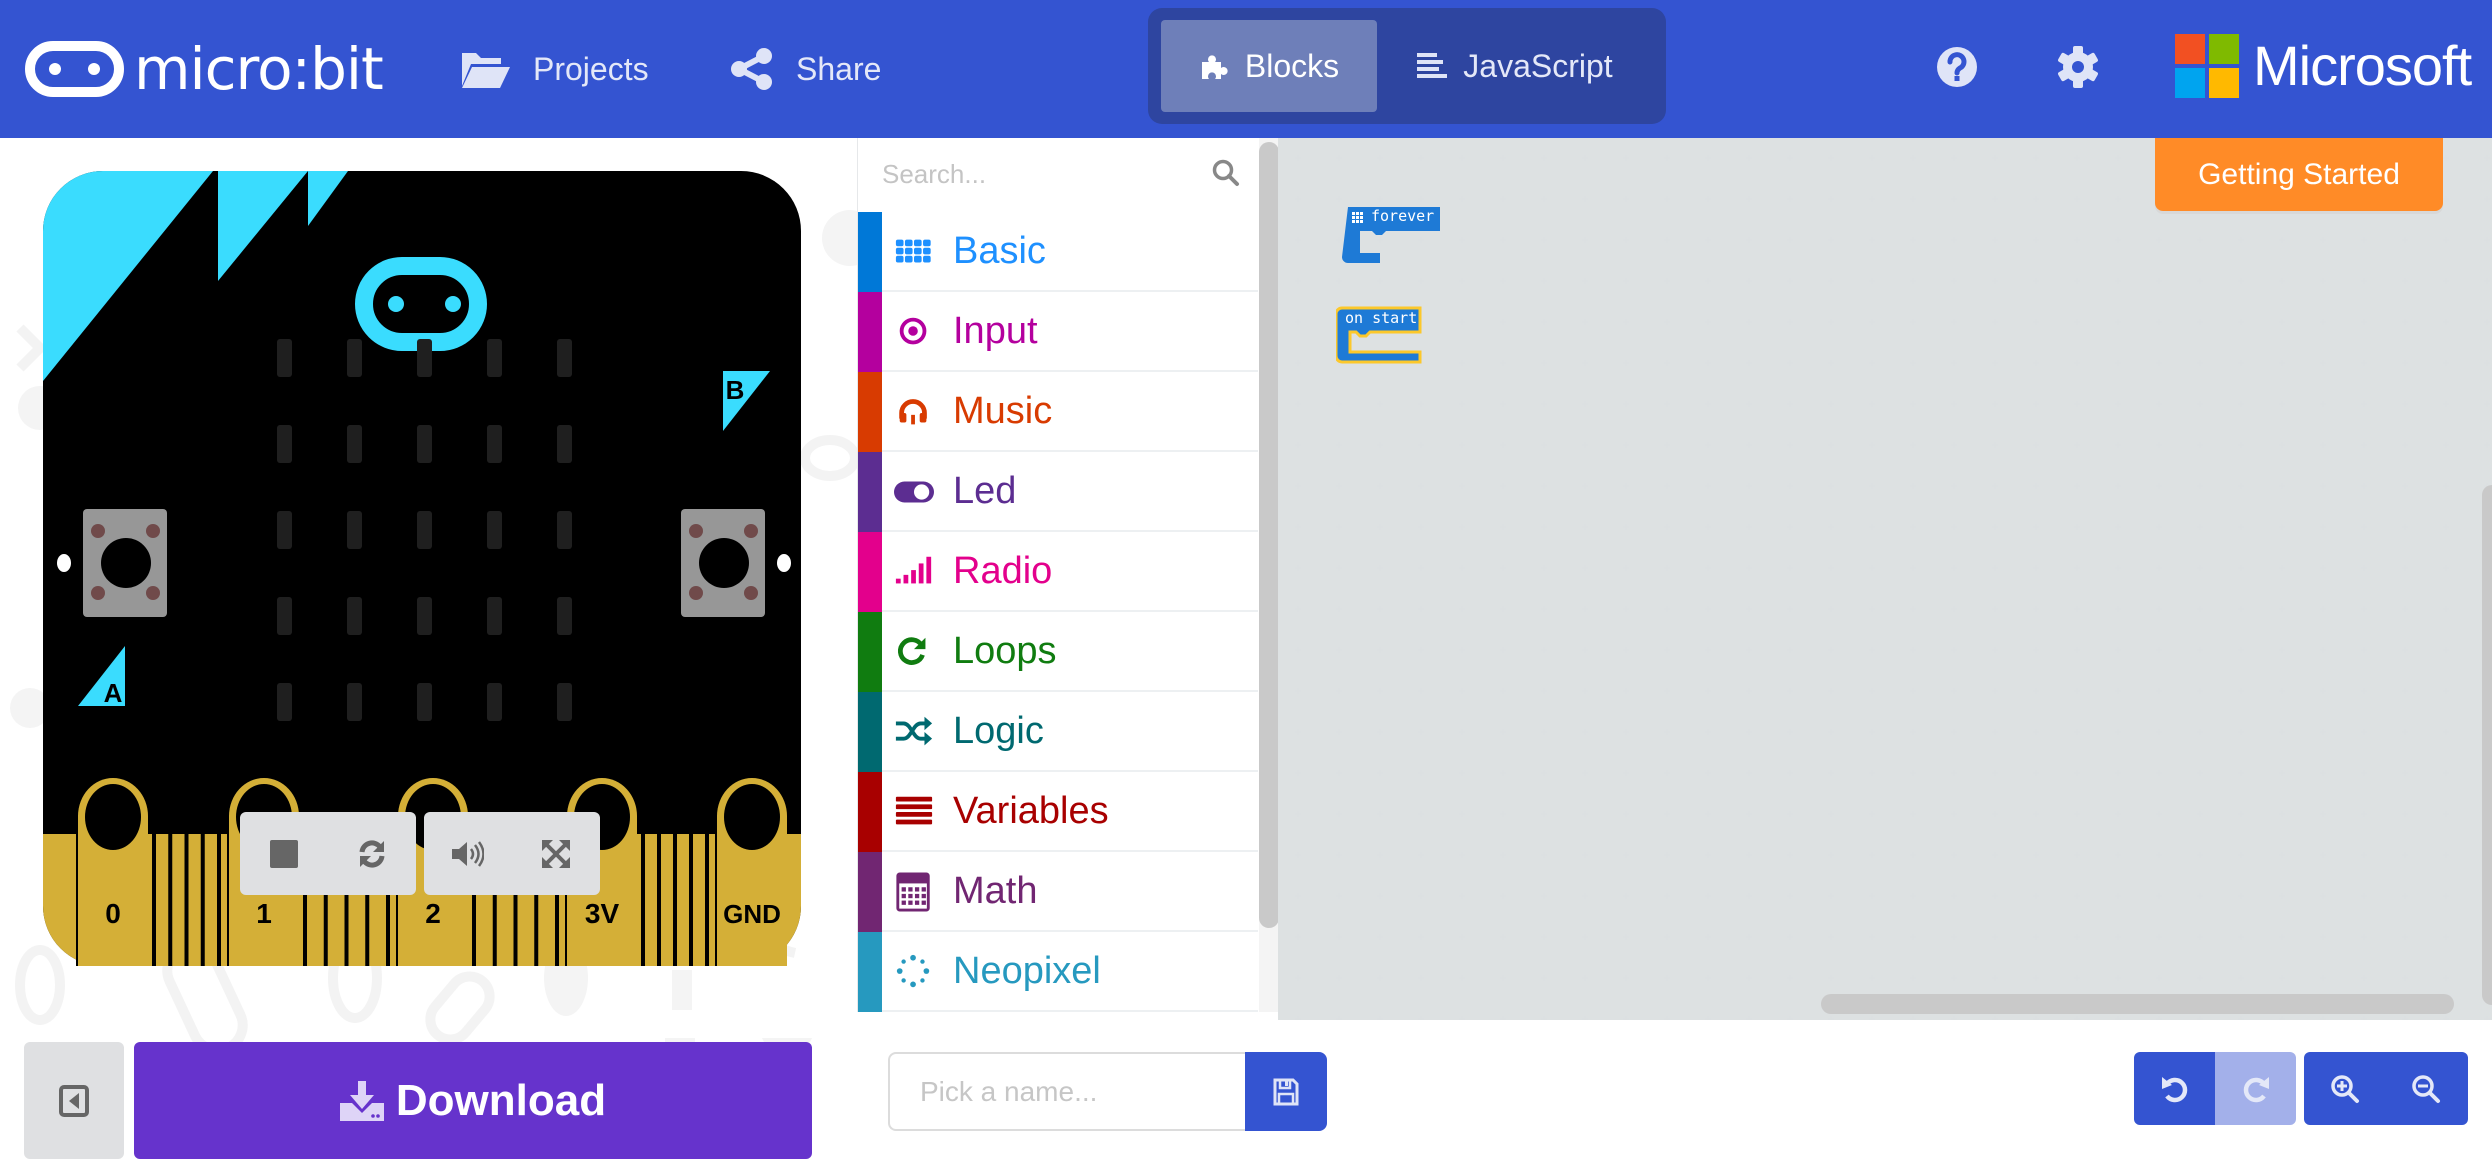  Describe the element at coordinates (2344, 1088) in the screenshot. I see `zoom-in-button` at that location.